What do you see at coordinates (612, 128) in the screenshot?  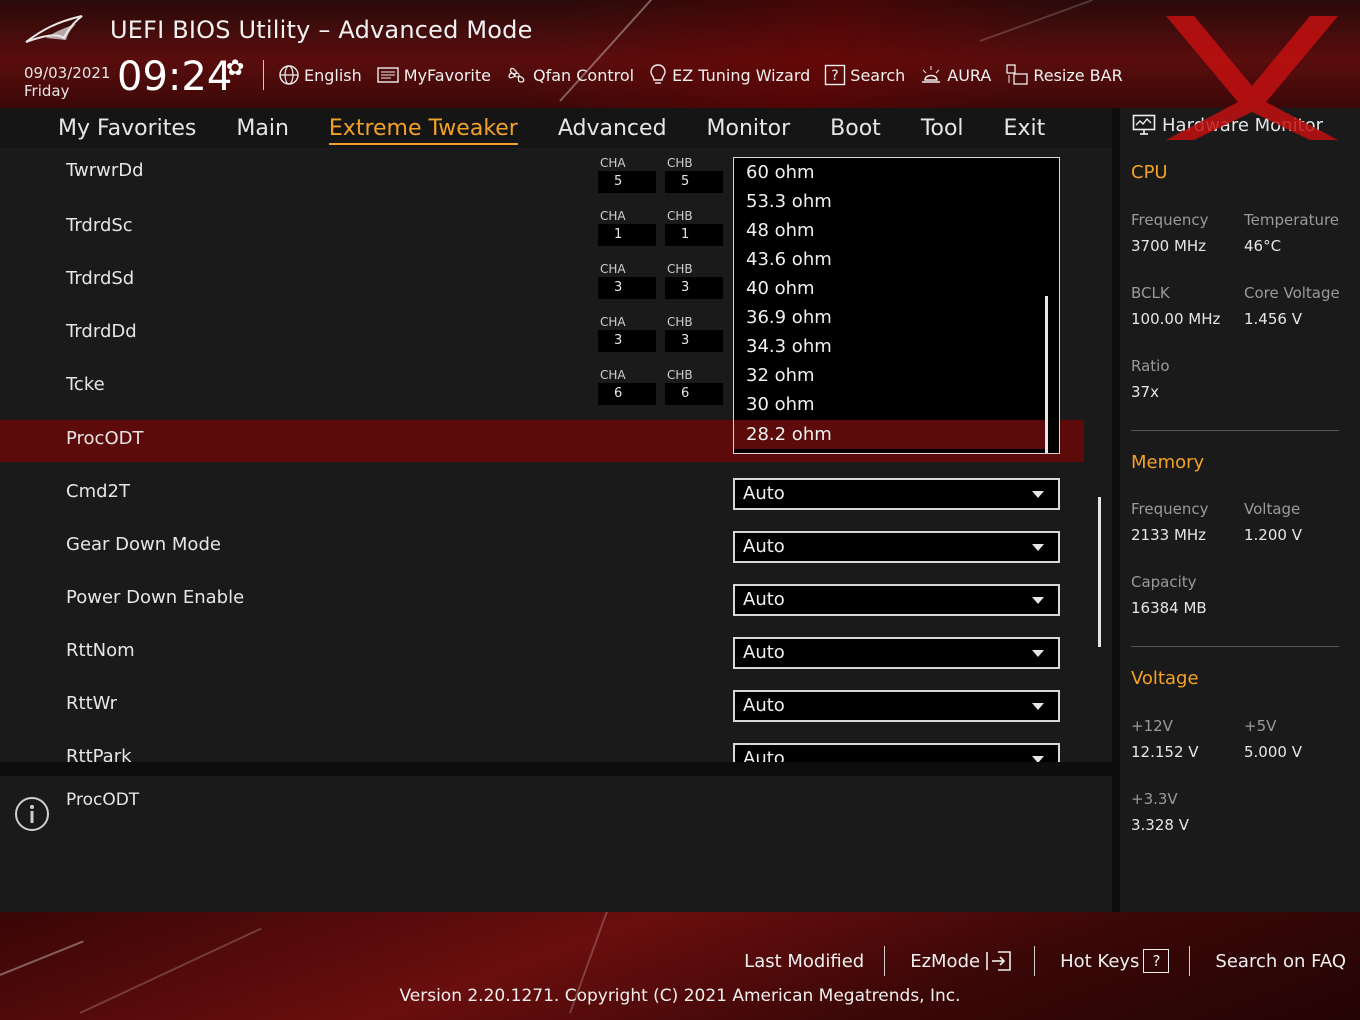 I see `tab-advanced: Advanced` at bounding box center [612, 128].